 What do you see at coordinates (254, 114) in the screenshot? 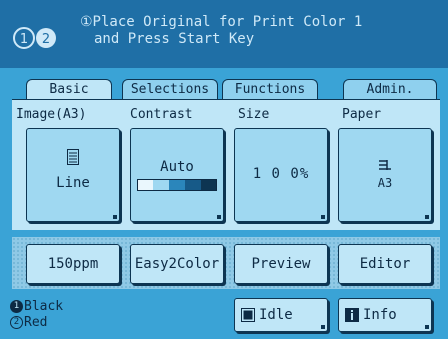
I see `size-label: Size` at bounding box center [254, 114].